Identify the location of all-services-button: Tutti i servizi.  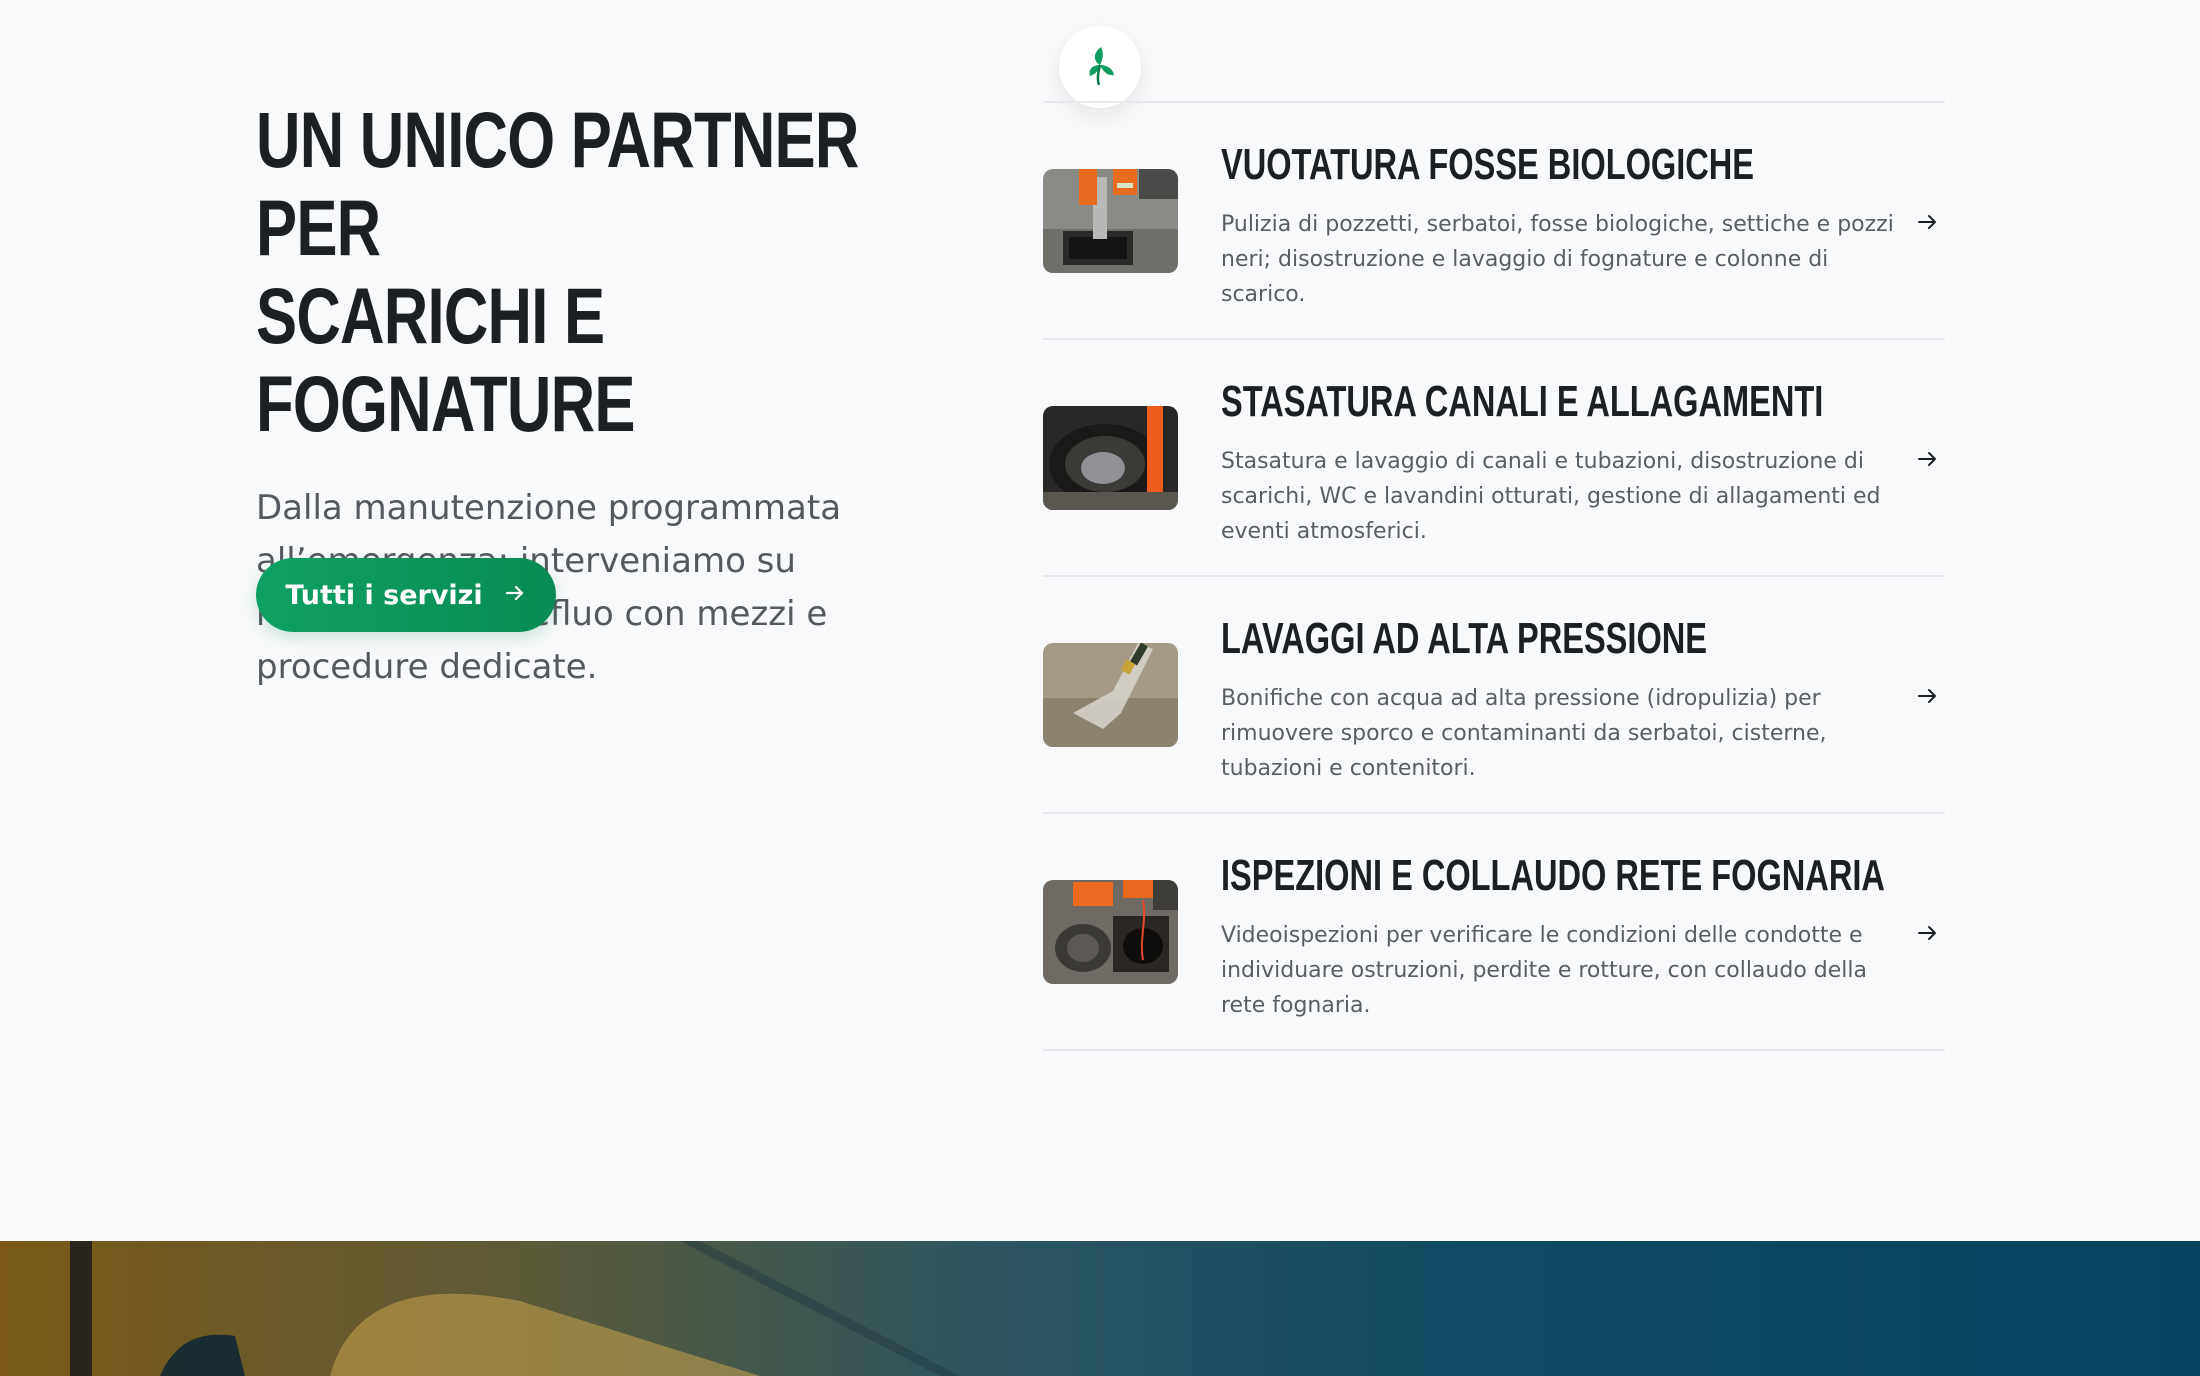
(406, 595).